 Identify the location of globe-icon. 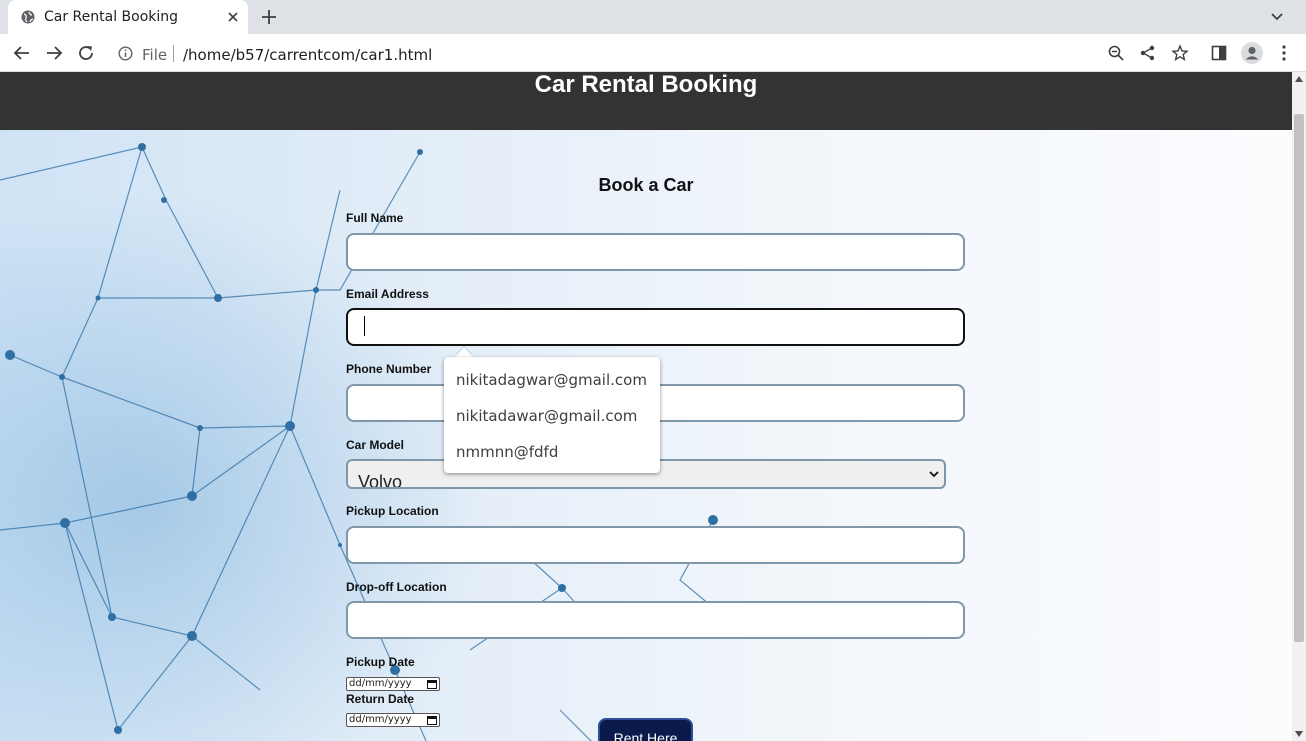
(28, 17).